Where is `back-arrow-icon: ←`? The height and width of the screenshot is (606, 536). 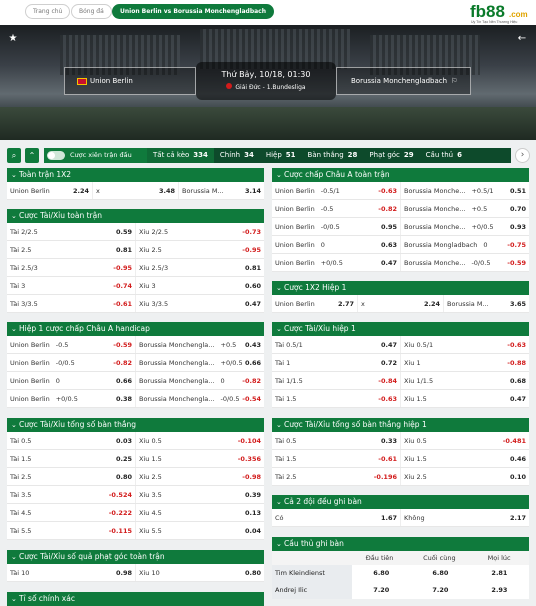 back-arrow-icon: ← is located at coordinates (522, 39).